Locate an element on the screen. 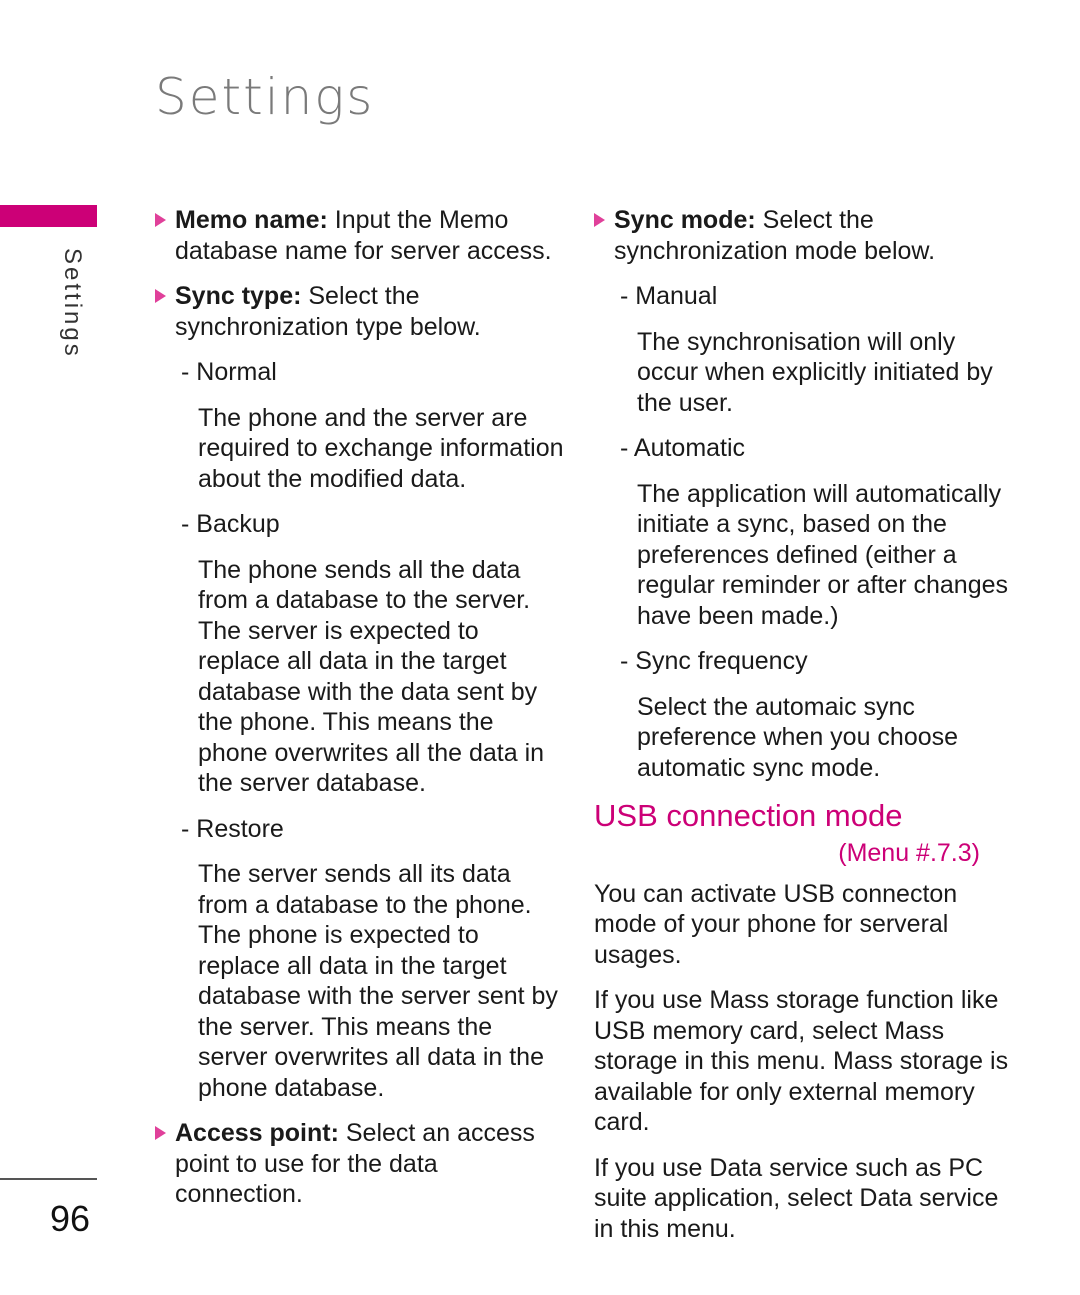  usb-menu-ref: (Menu #.7.3) is located at coordinates (909, 853).